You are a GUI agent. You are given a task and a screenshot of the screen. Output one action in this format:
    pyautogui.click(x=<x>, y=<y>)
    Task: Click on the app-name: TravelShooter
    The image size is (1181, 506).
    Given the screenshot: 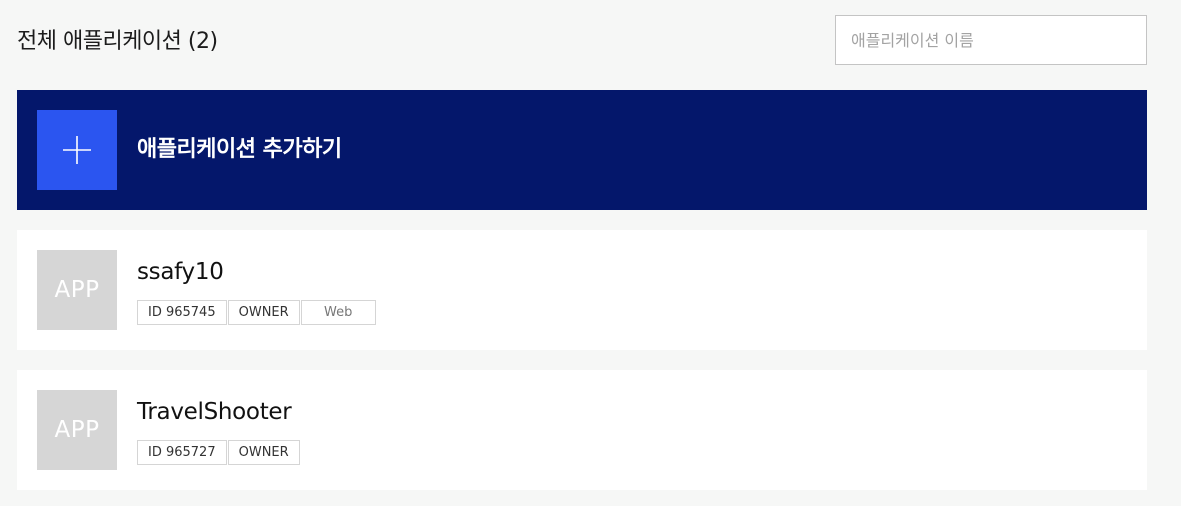 What is the action you would take?
    pyautogui.click(x=214, y=412)
    